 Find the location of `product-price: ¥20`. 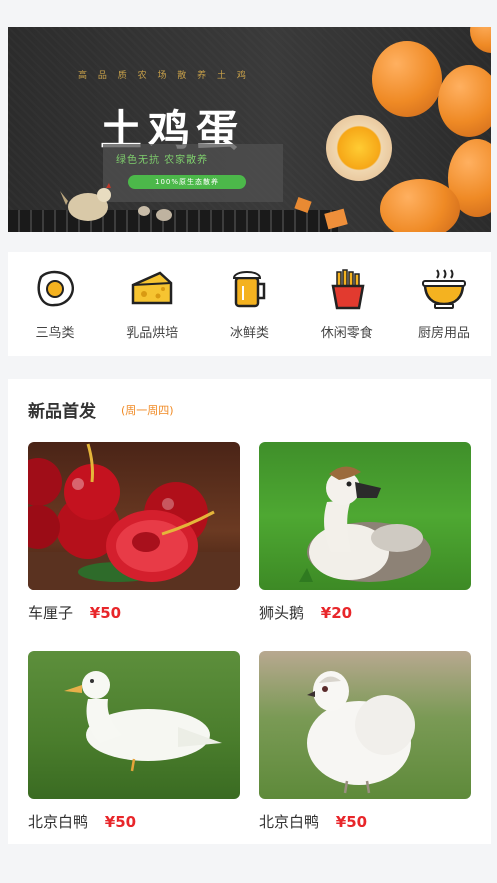

product-price: ¥20 is located at coordinates (336, 613).